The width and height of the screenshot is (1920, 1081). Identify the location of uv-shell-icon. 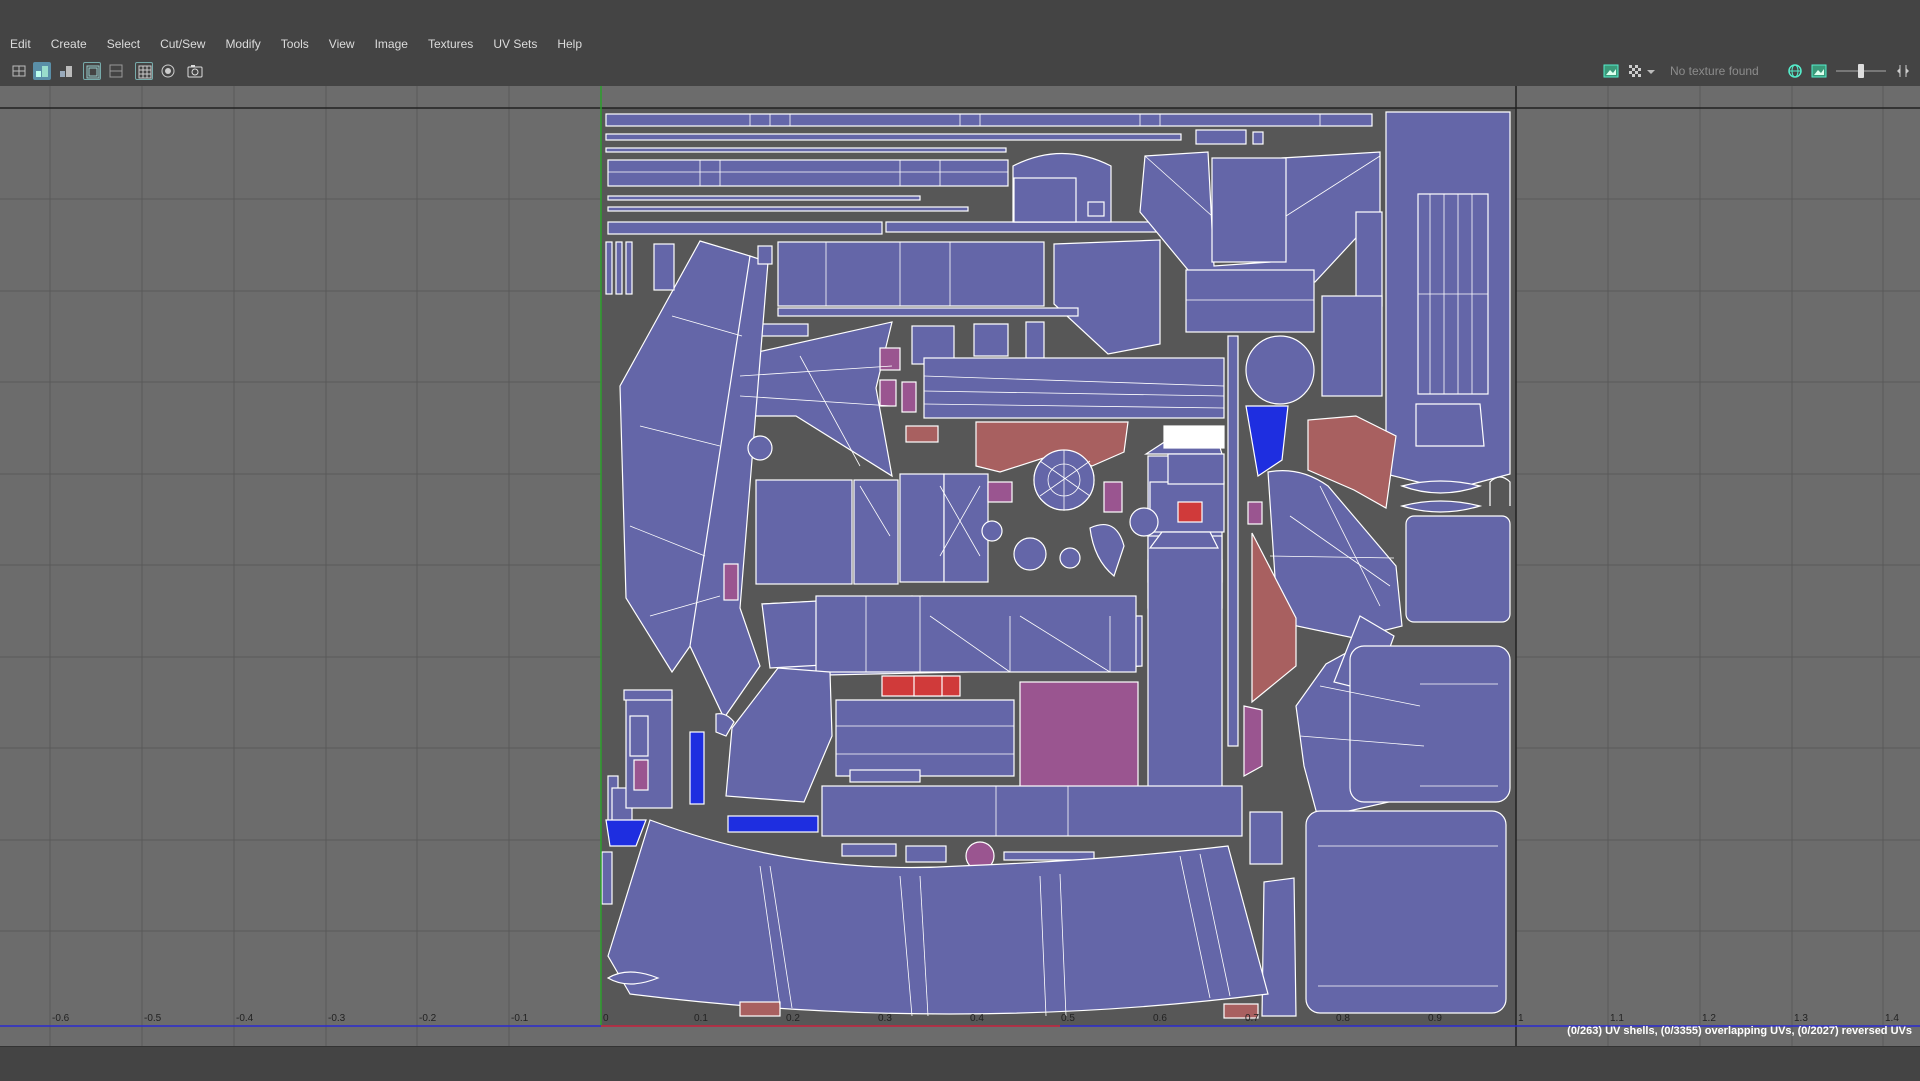
(19, 71).